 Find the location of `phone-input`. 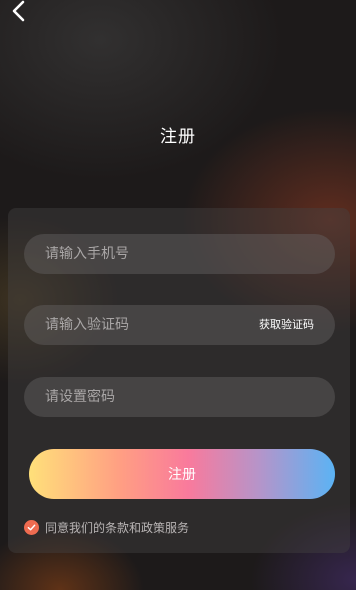

phone-input is located at coordinates (145, 254).